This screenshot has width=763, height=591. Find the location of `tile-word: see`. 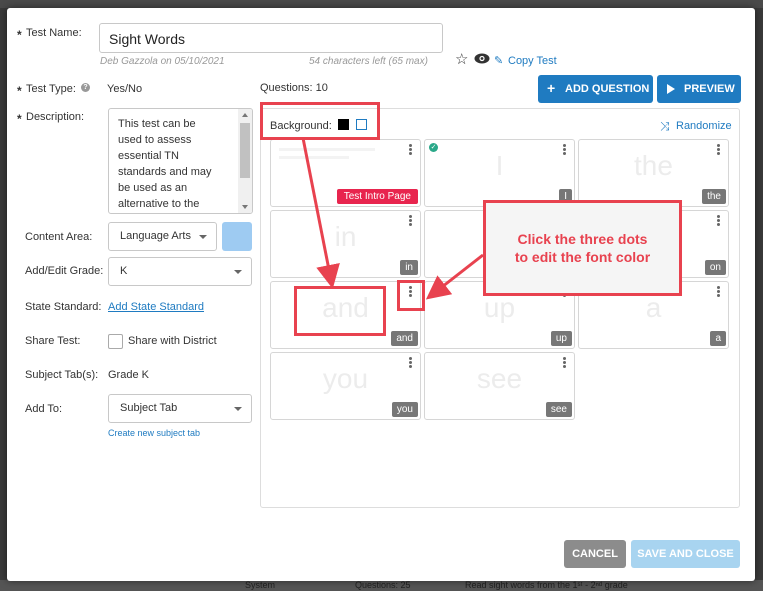

tile-word: see is located at coordinates (499, 378).